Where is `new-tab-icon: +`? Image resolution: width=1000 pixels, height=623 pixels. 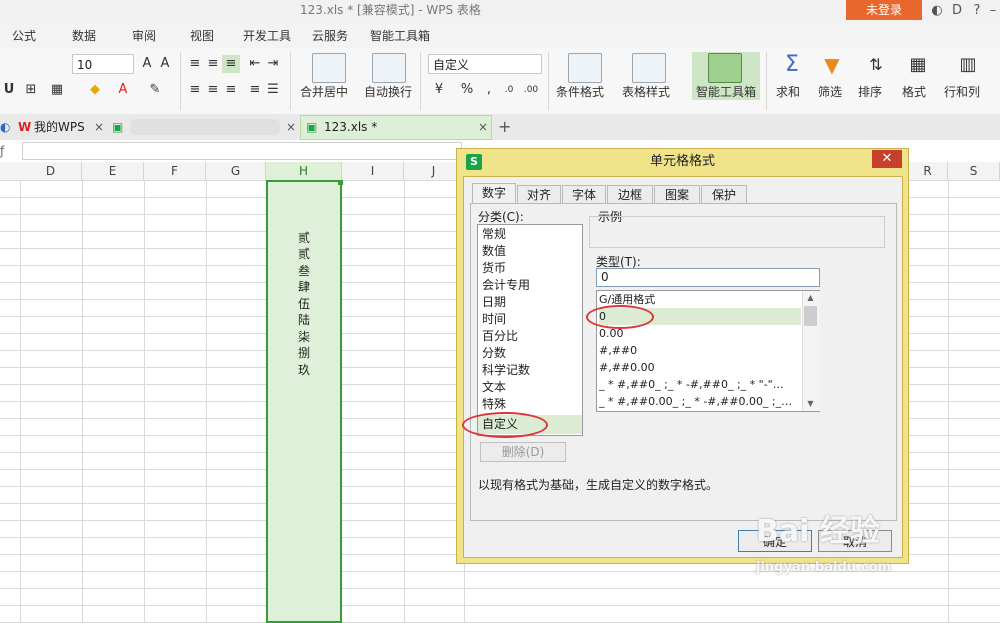
new-tab-icon: + is located at coordinates (504, 127).